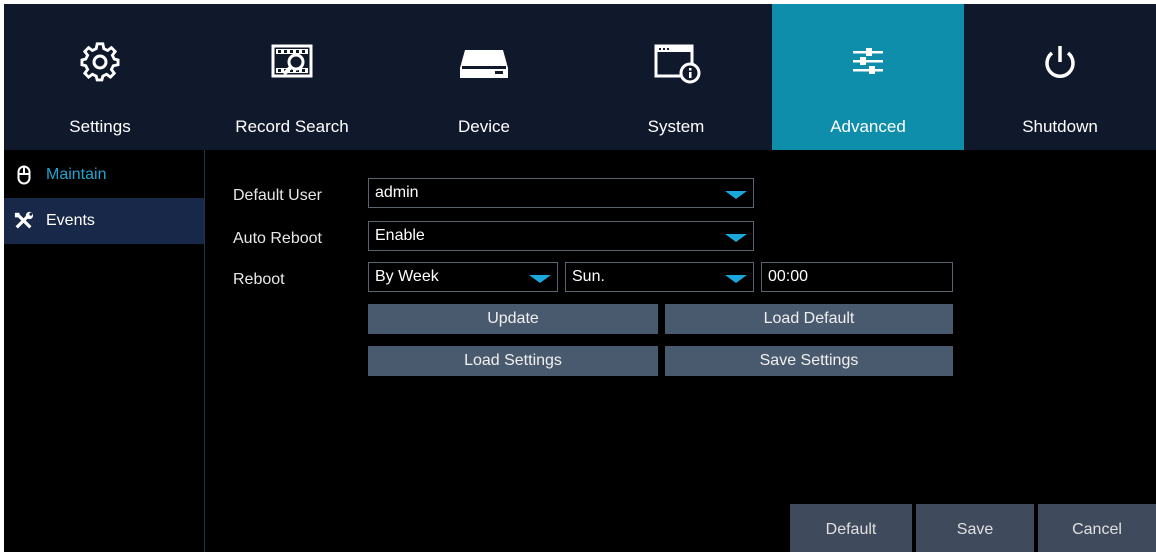  I want to click on power-icon, so click(1060, 62).